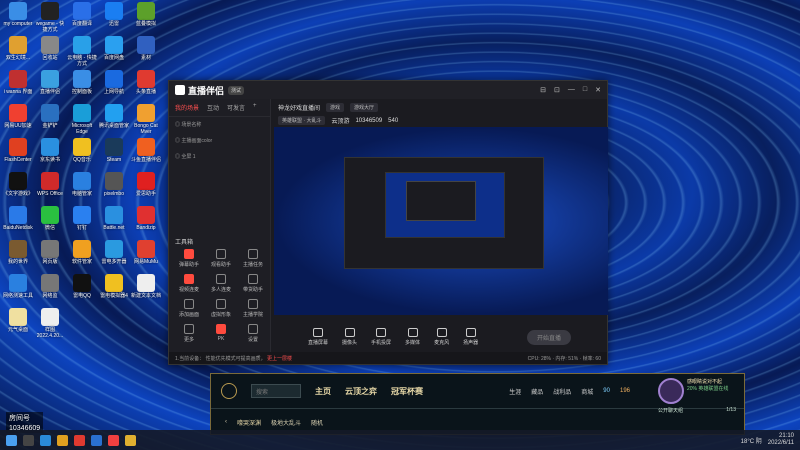 This screenshot has width=800, height=450. I want to click on sidebar-tab: +, so click(255, 107).